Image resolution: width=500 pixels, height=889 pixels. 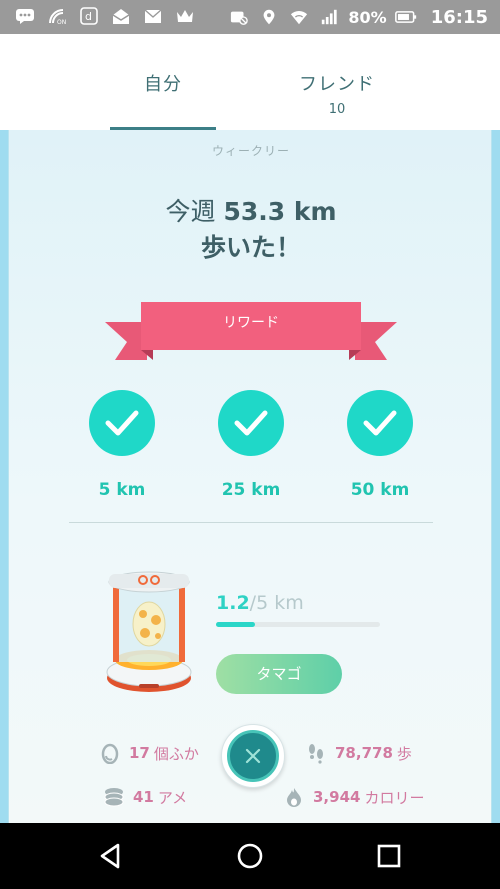 I want to click on close-button, so click(x=253, y=756).